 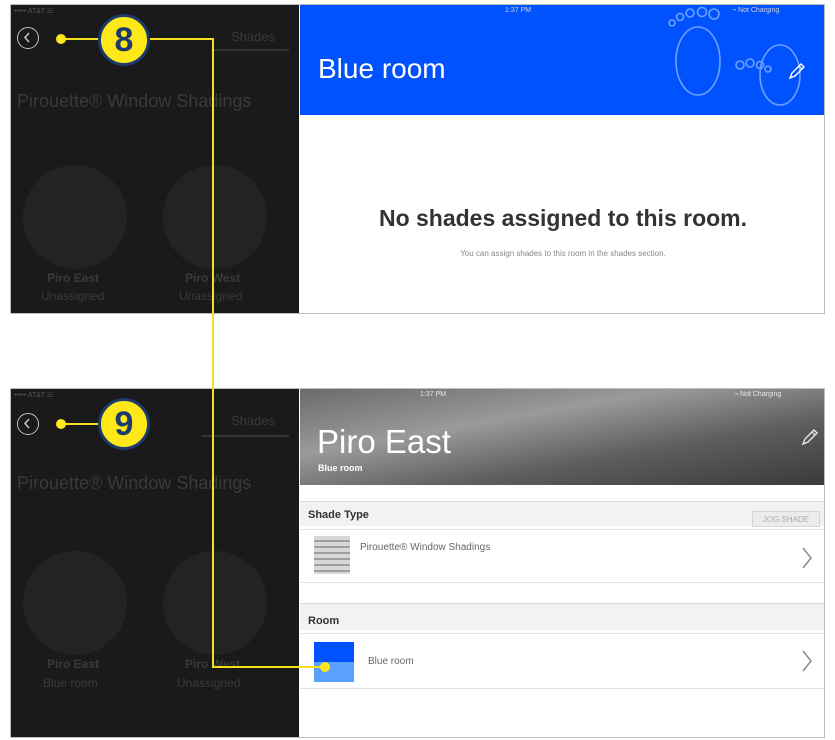 I want to click on bottom-shade-sub-1: Blue room, so click(x=70, y=683).